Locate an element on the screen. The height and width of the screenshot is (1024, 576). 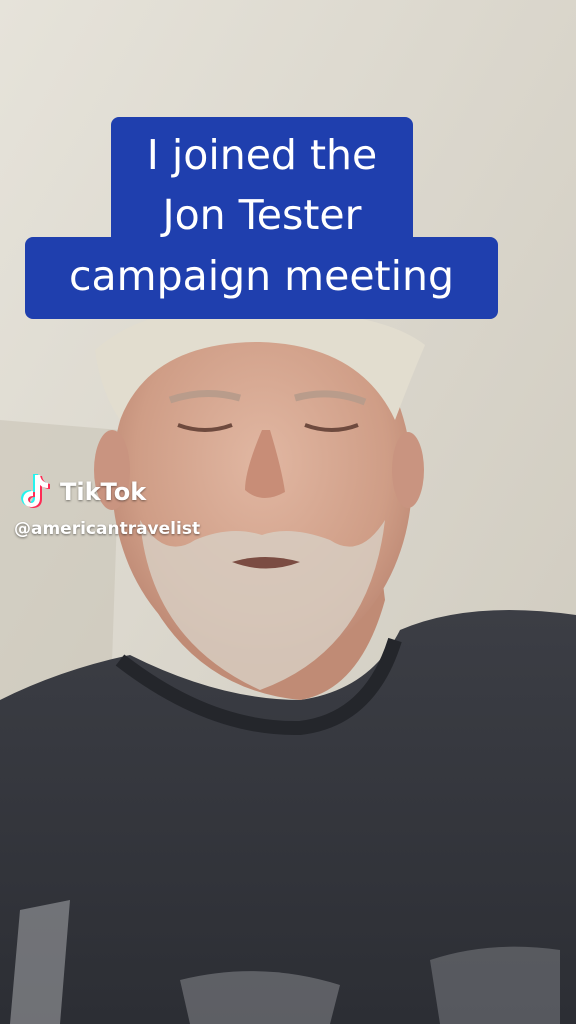
caption-line-1: I joined the is located at coordinates (262, 155).